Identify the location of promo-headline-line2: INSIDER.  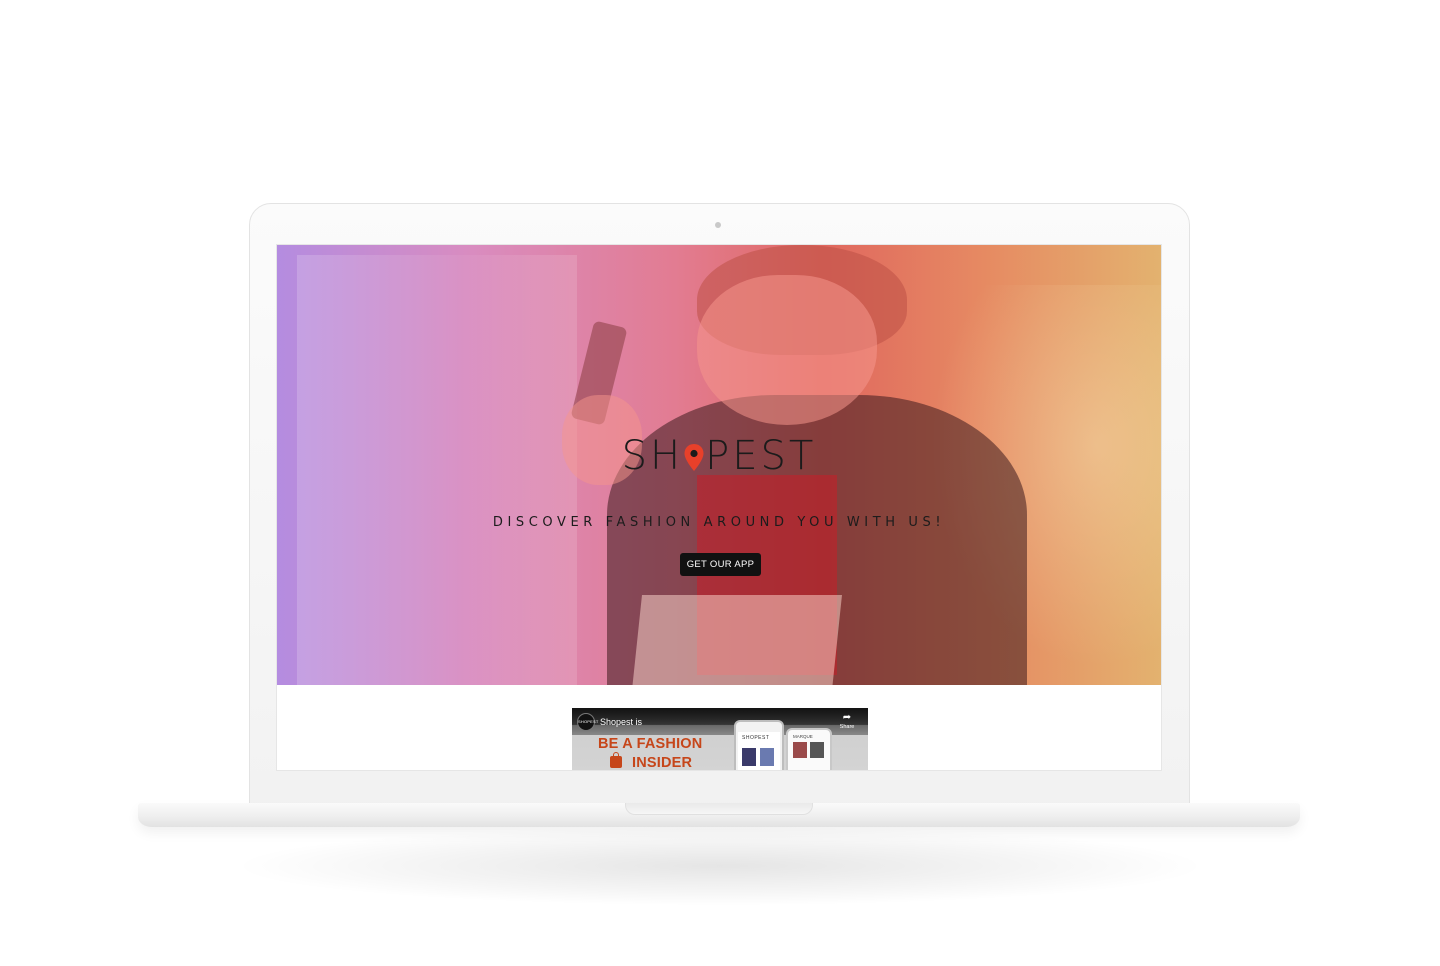
(662, 763).